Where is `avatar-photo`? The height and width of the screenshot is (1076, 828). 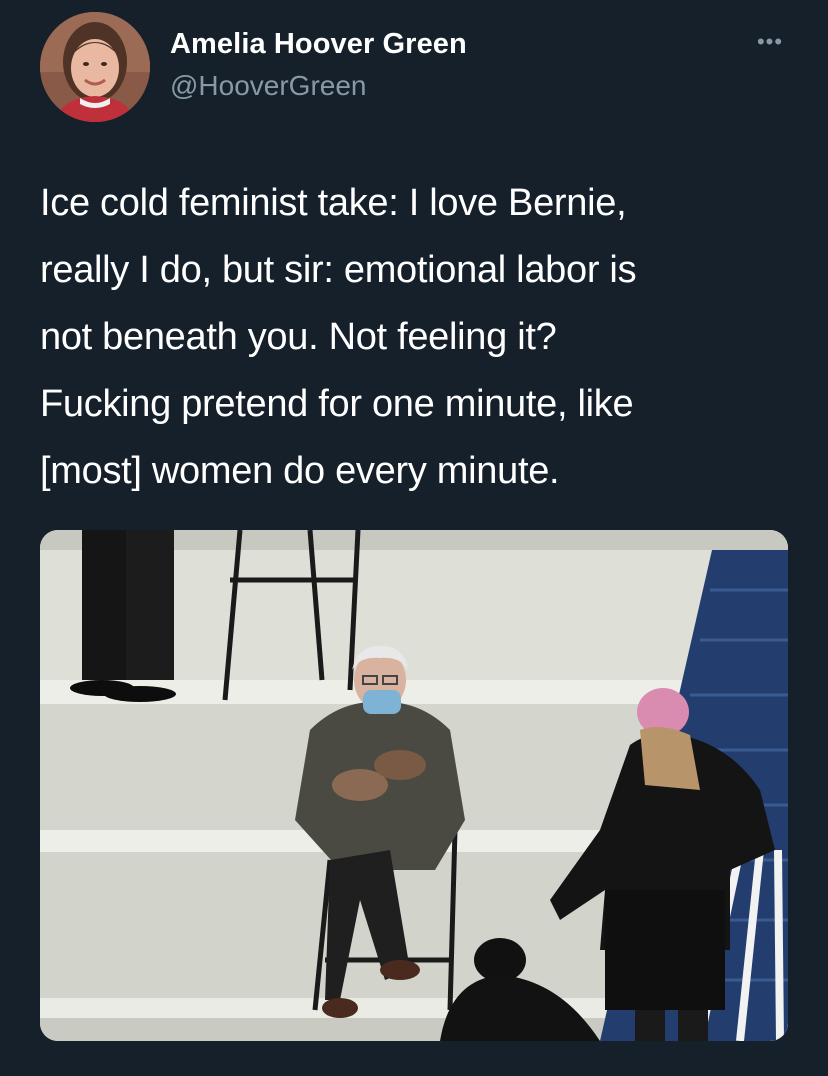
avatar-photo is located at coordinates (95, 67).